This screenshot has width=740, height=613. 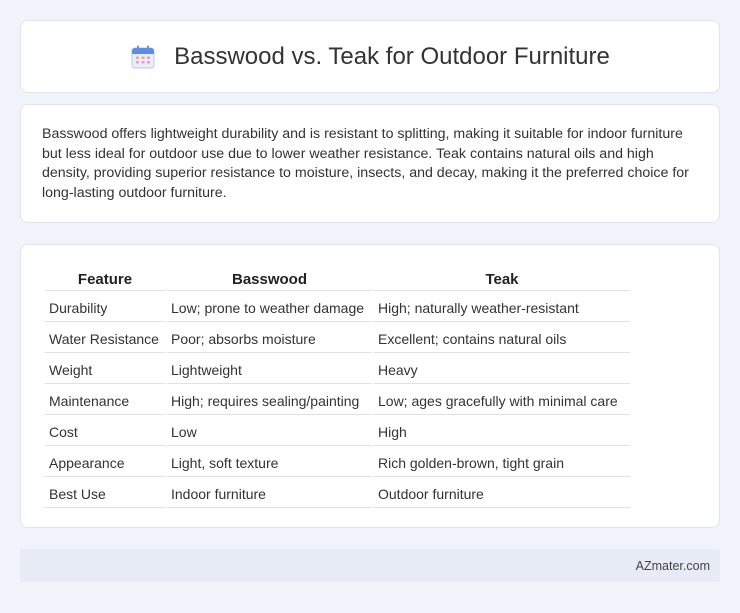 What do you see at coordinates (105, 493) in the screenshot?
I see `feature-cell: Best Use` at bounding box center [105, 493].